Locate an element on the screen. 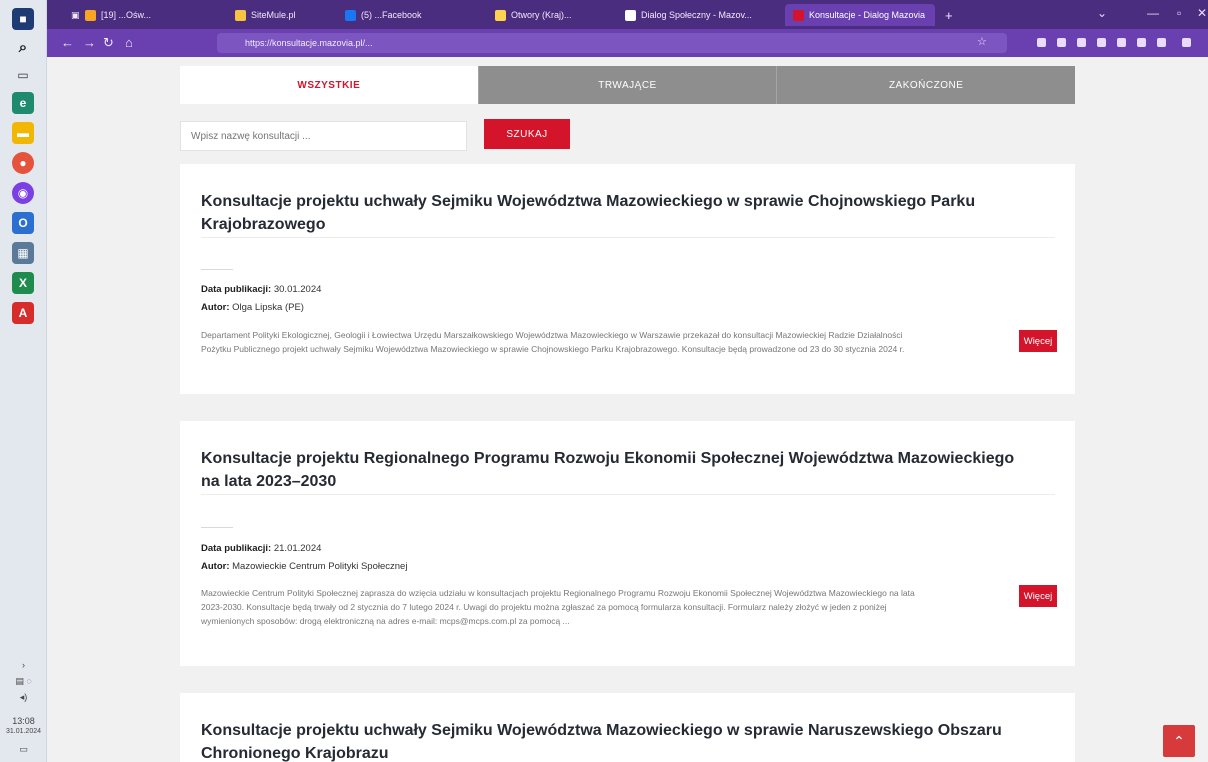  filter-tabs: WSZYSTKIE TRWAJĄCE ZAKOŃCZONE is located at coordinates (628, 85).